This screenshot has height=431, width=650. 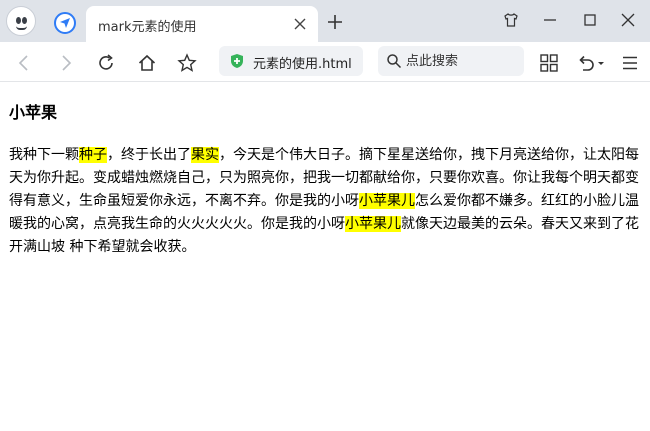 What do you see at coordinates (630, 63) in the screenshot?
I see `menu-icon` at bounding box center [630, 63].